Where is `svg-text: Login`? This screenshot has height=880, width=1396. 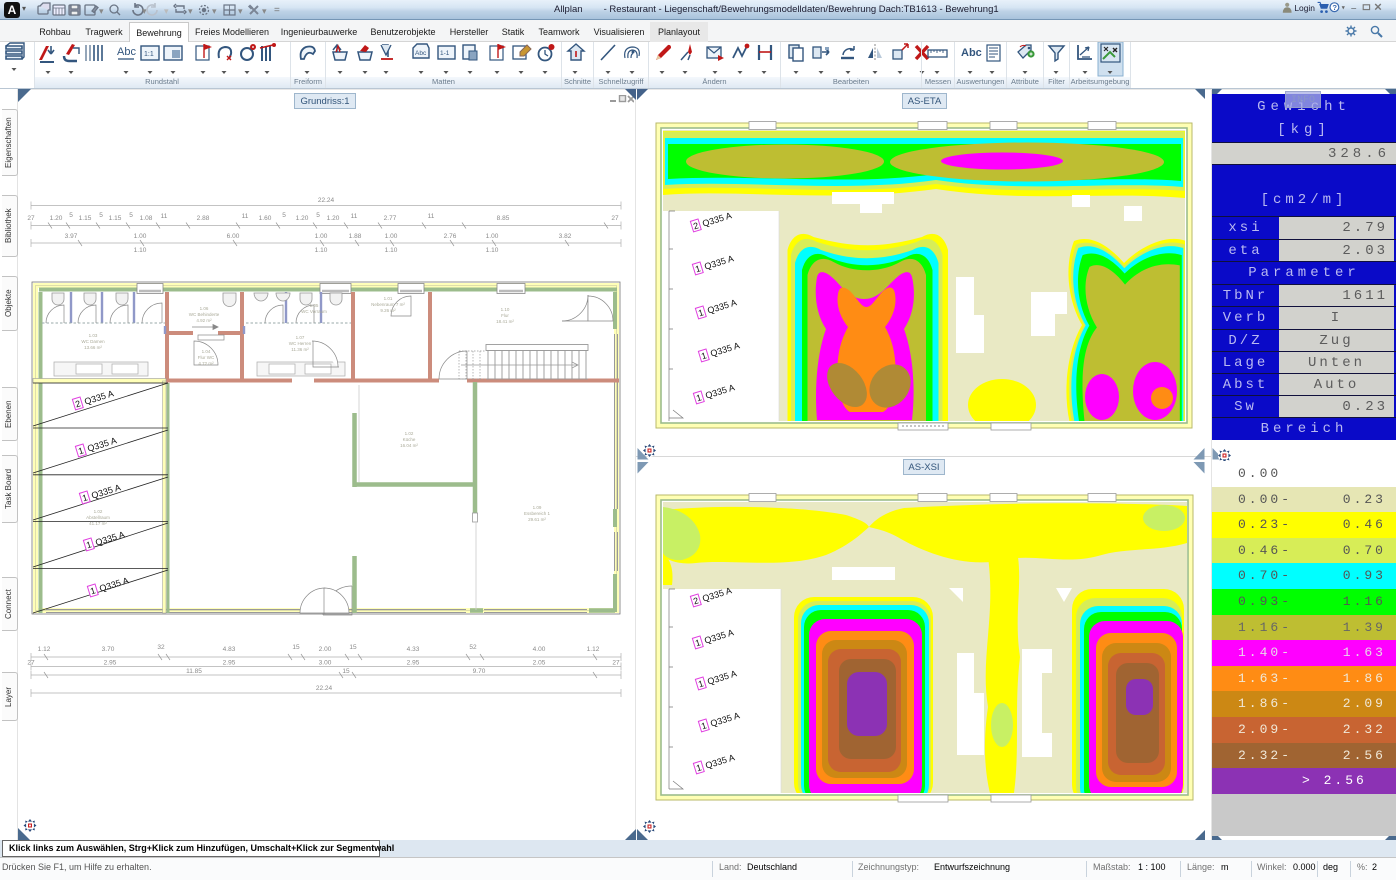 svg-text: Login is located at coordinates (1304, 8).